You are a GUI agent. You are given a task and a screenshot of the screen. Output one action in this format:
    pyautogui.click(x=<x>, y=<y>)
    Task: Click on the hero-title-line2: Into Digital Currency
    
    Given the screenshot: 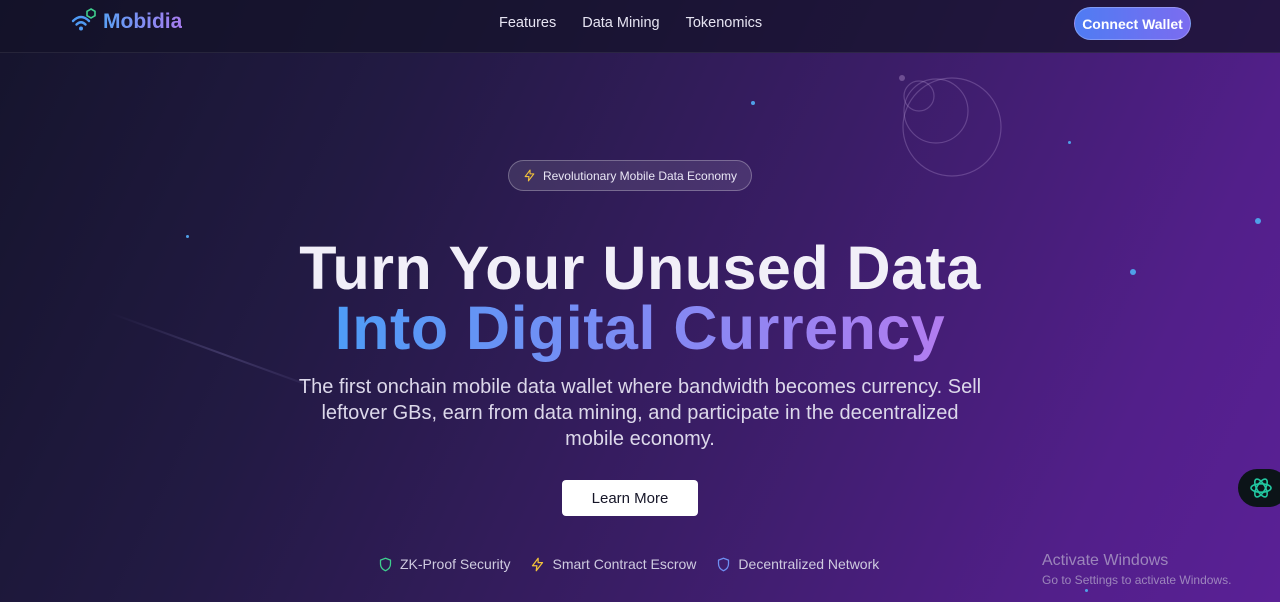 What is the action you would take?
    pyautogui.click(x=640, y=328)
    